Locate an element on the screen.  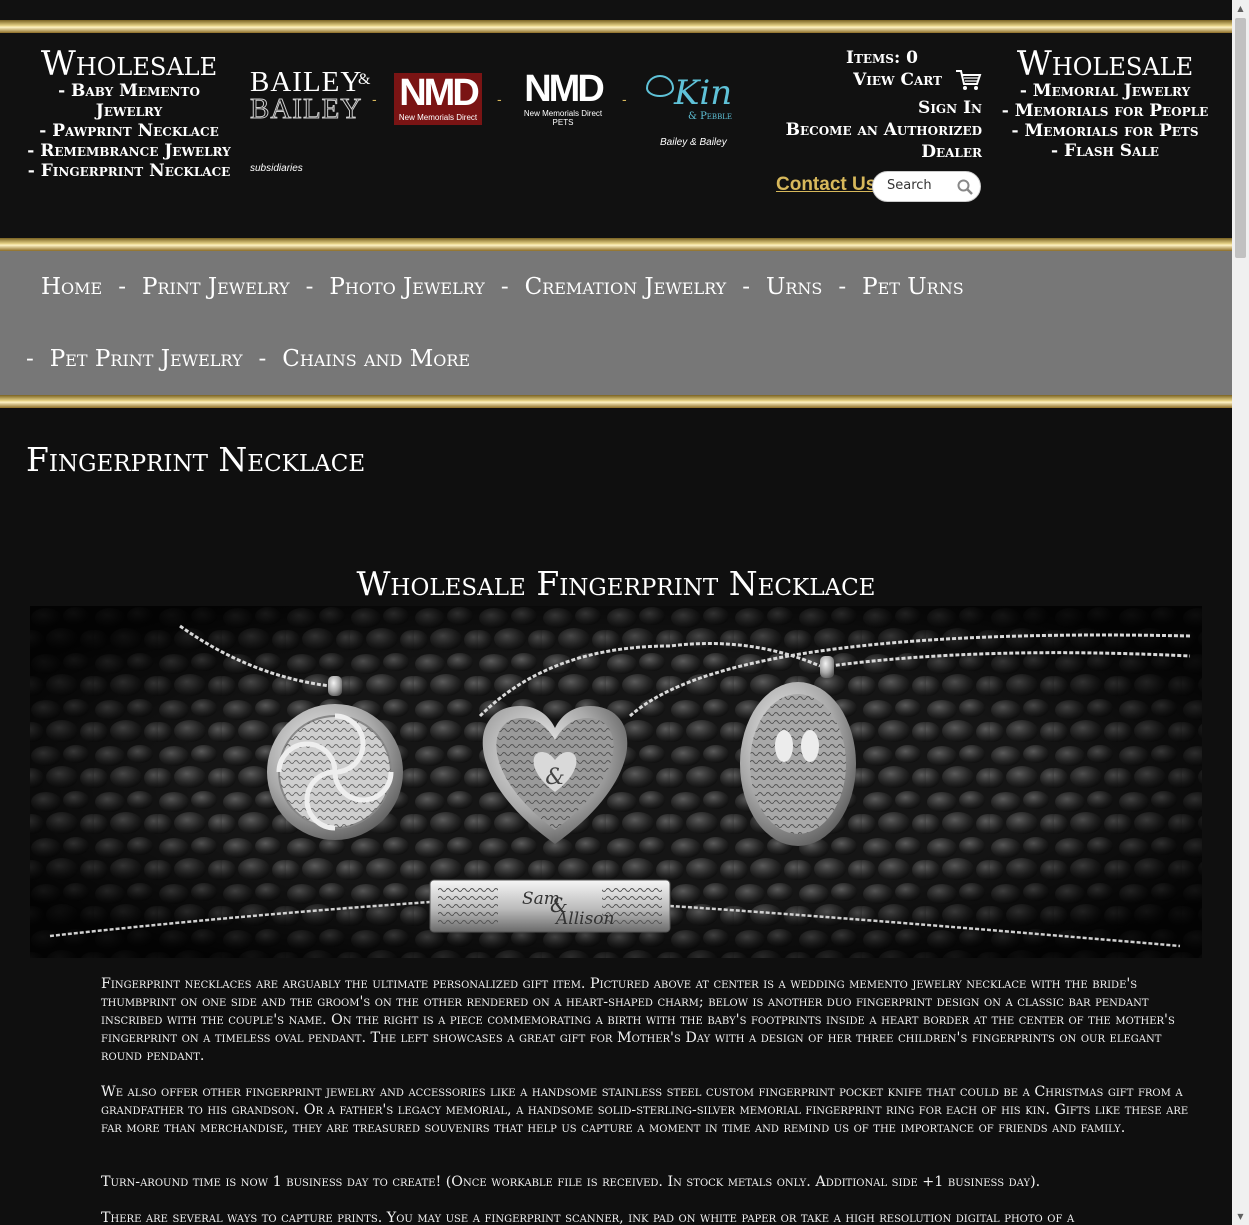
link-remembrance-jewelry: - Remembrance Jewelry is located at coordinates (129, 151).